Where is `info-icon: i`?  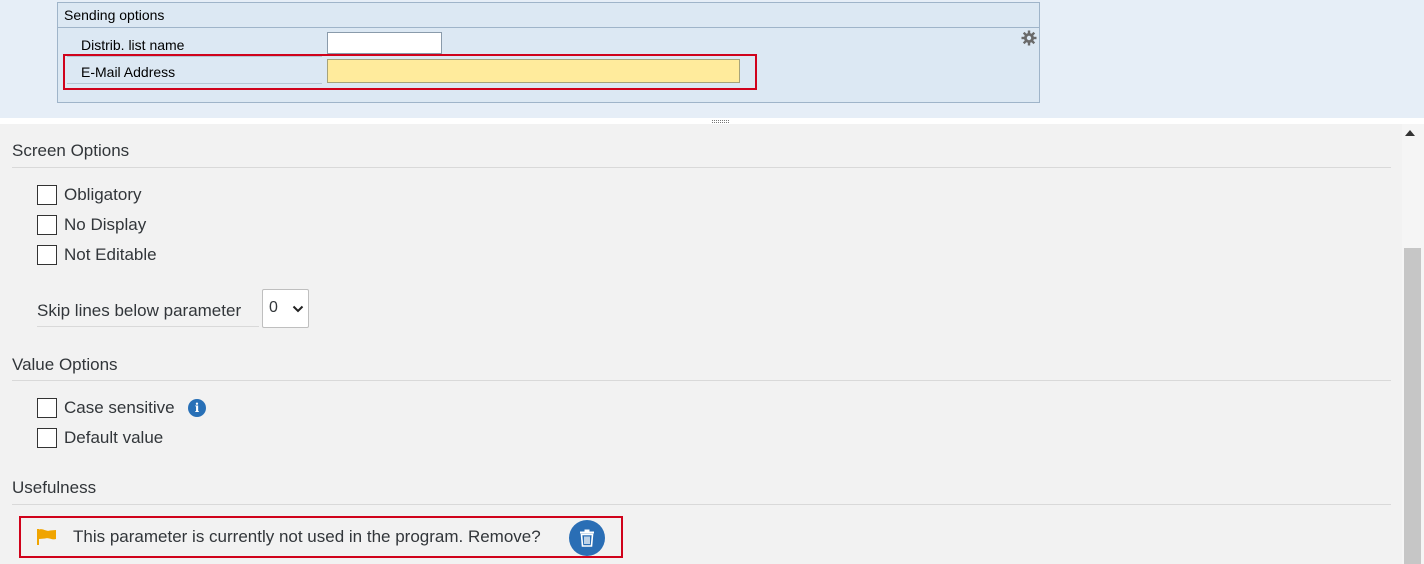
info-icon: i is located at coordinates (197, 408).